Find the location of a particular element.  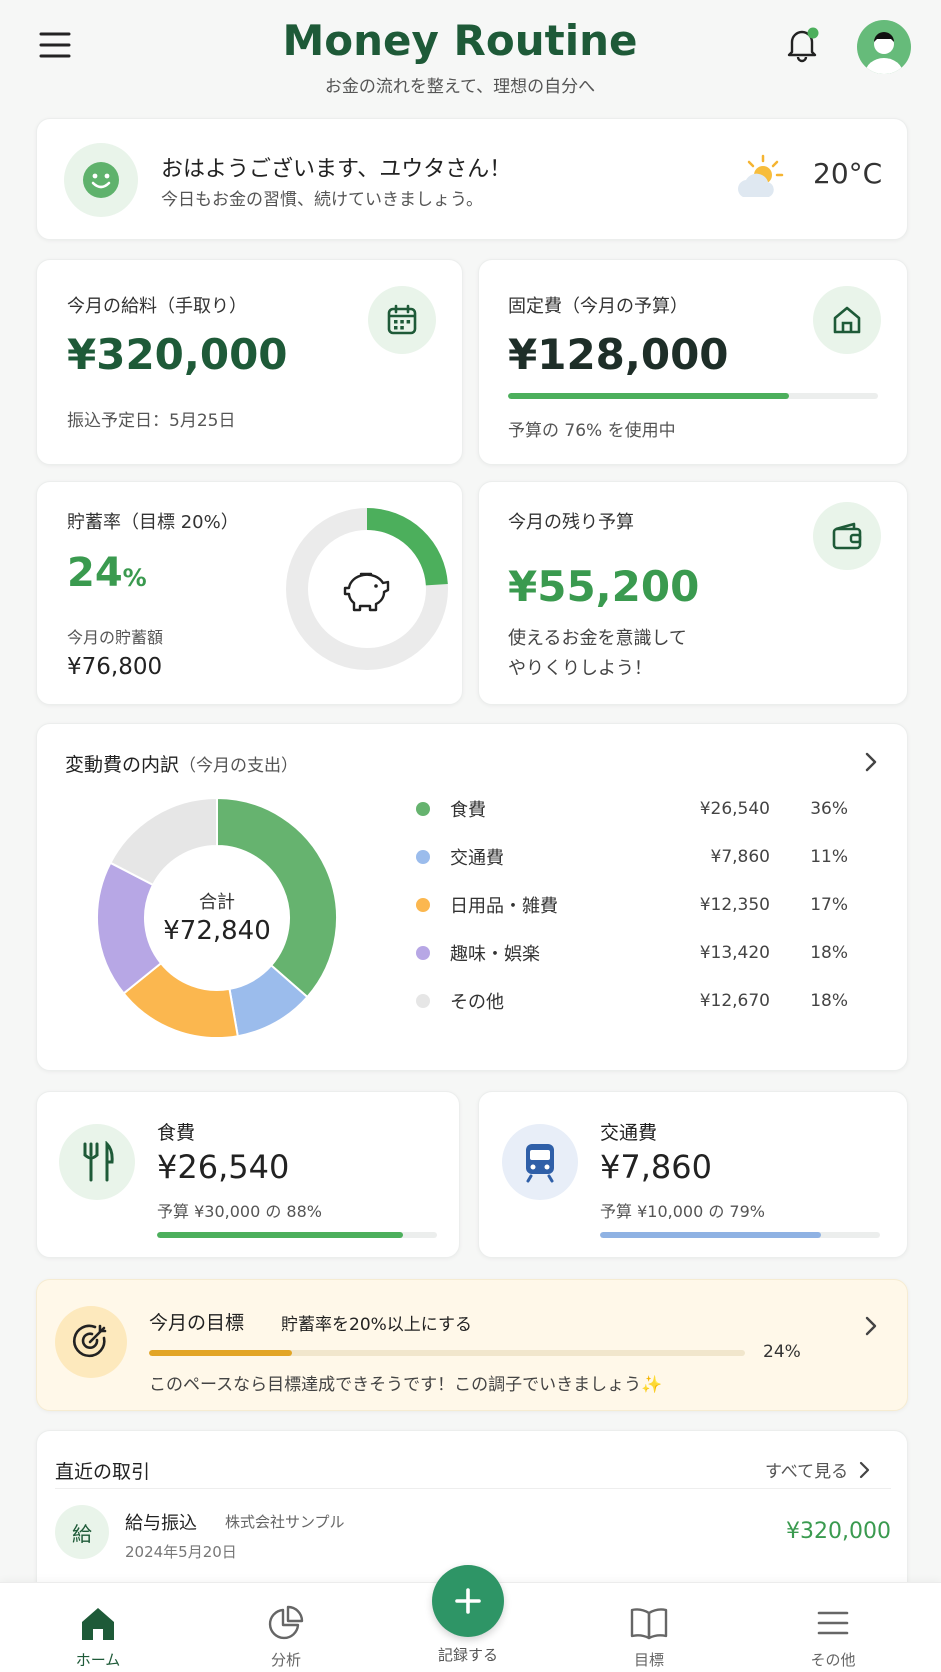

transaction-date: 2024年5月20日 is located at coordinates (181, 1552).